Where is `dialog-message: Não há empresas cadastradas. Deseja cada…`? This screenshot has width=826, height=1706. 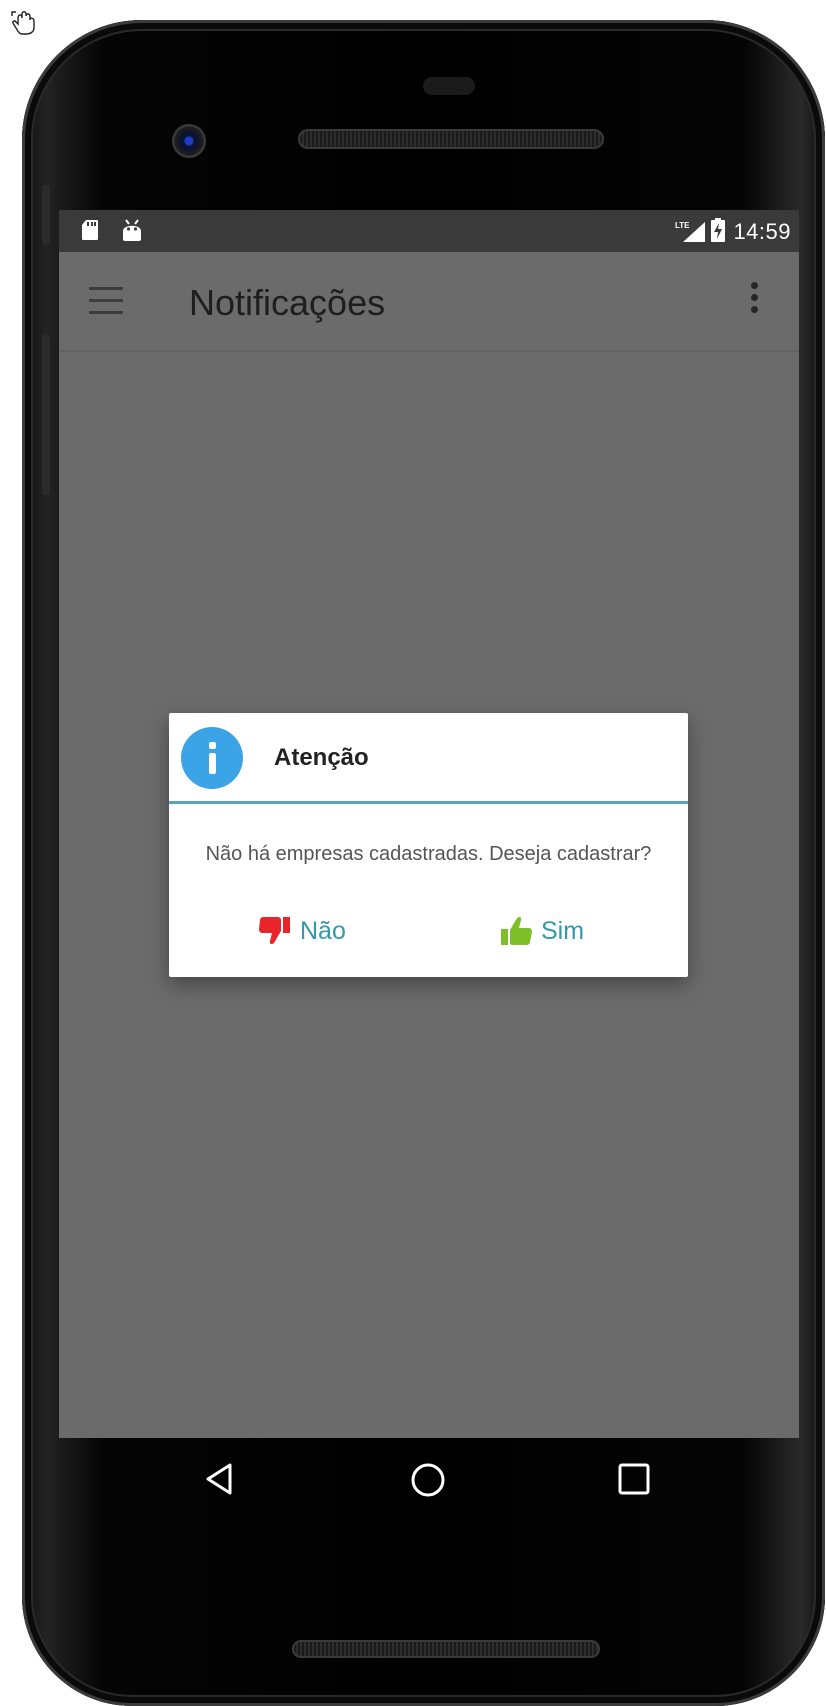 dialog-message: Não há empresas cadastradas. Deseja cada… is located at coordinates (428, 854).